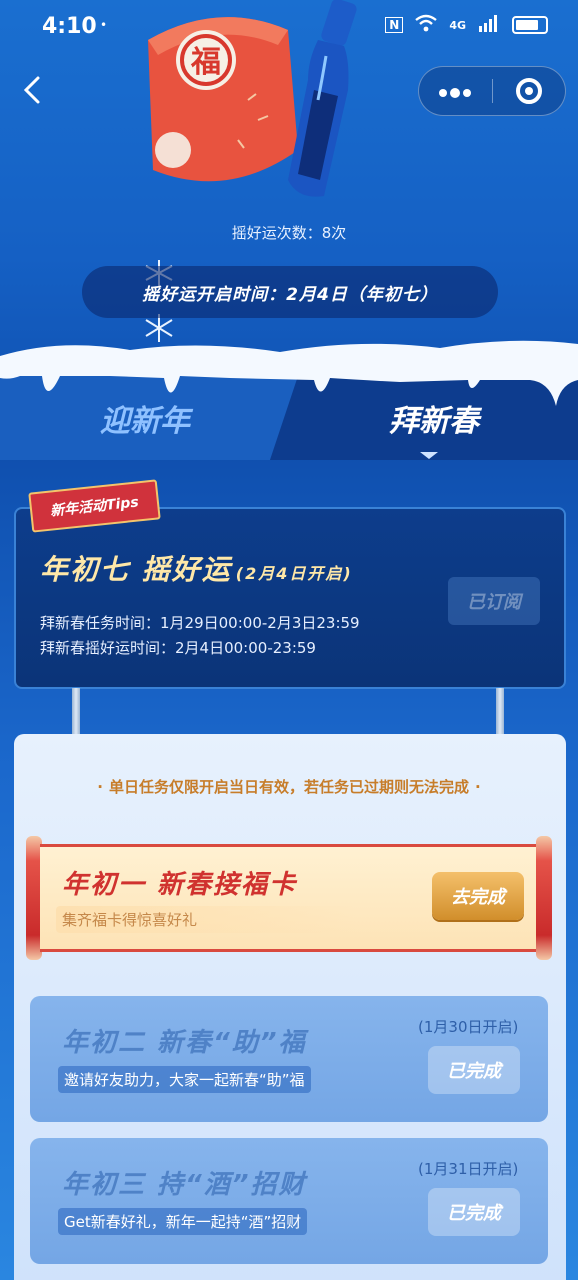  I want to click on chevron-left-icon, so click(31, 90).